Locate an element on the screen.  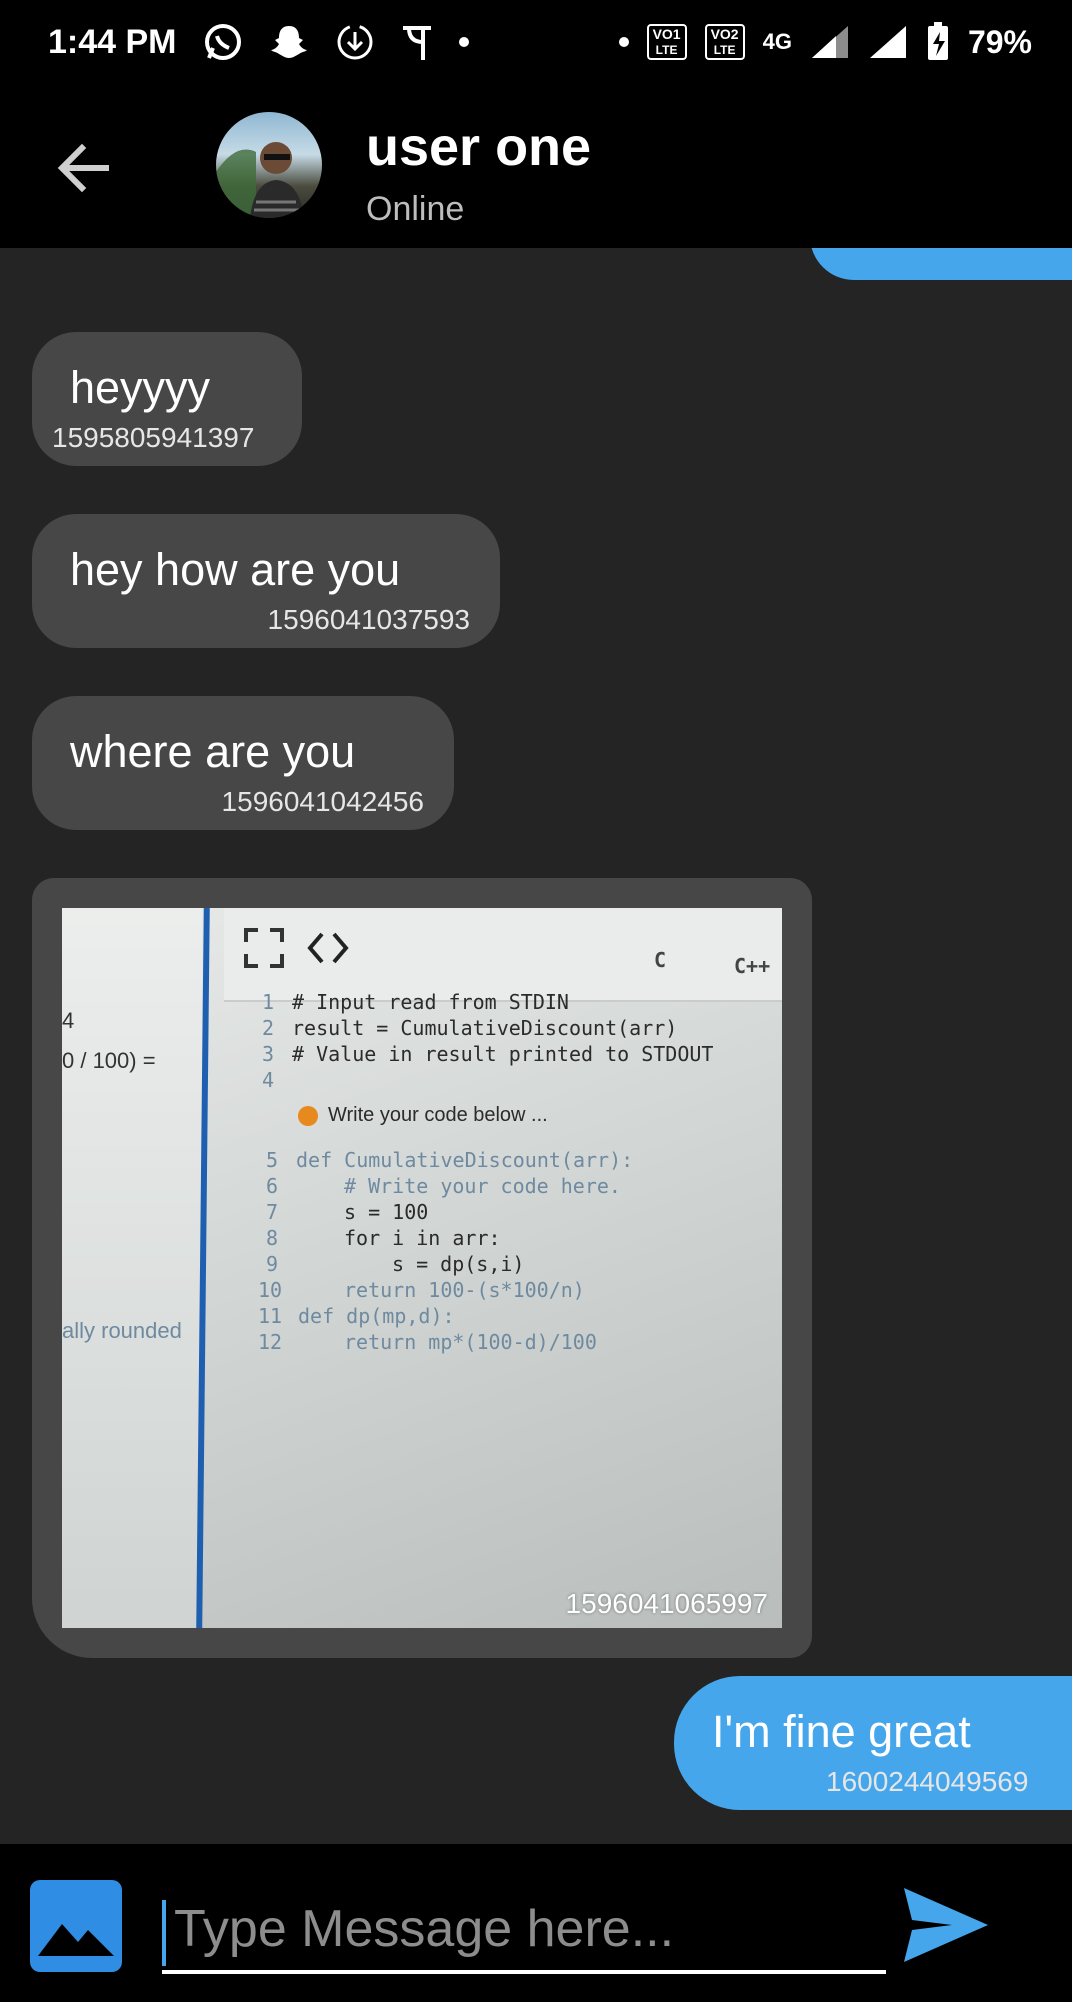
message-text: I'm fine great is located at coordinates (841, 1731).